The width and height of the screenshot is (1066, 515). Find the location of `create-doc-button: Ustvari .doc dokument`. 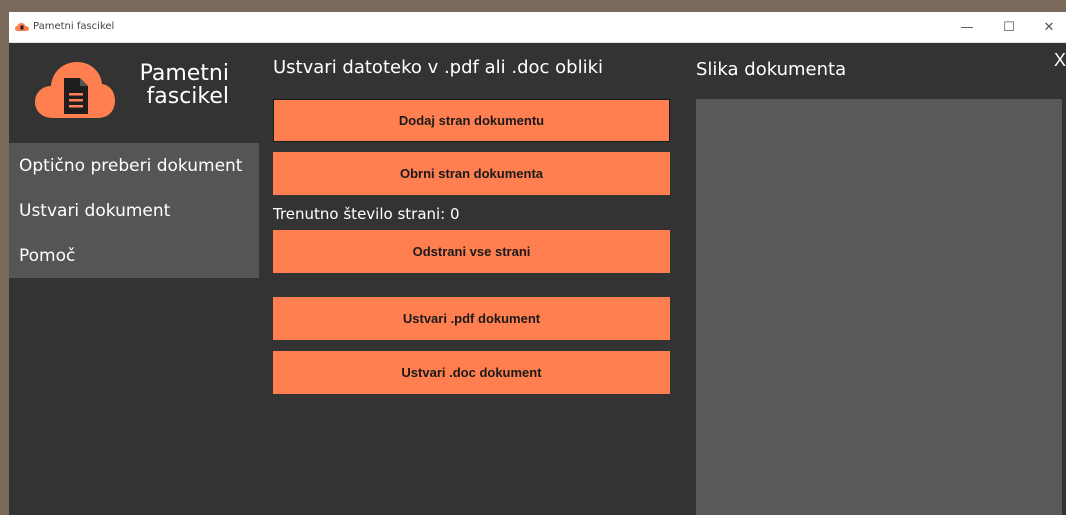

create-doc-button: Ustvari .doc dokument is located at coordinates (471, 372).